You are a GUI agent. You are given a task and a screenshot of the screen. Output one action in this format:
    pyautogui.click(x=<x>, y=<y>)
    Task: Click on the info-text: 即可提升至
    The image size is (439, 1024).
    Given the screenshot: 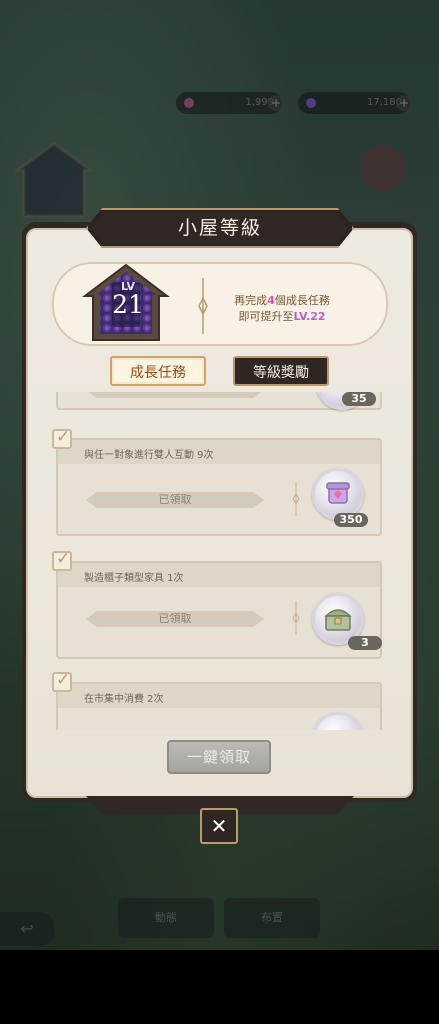 What is the action you would take?
    pyautogui.click(x=266, y=316)
    